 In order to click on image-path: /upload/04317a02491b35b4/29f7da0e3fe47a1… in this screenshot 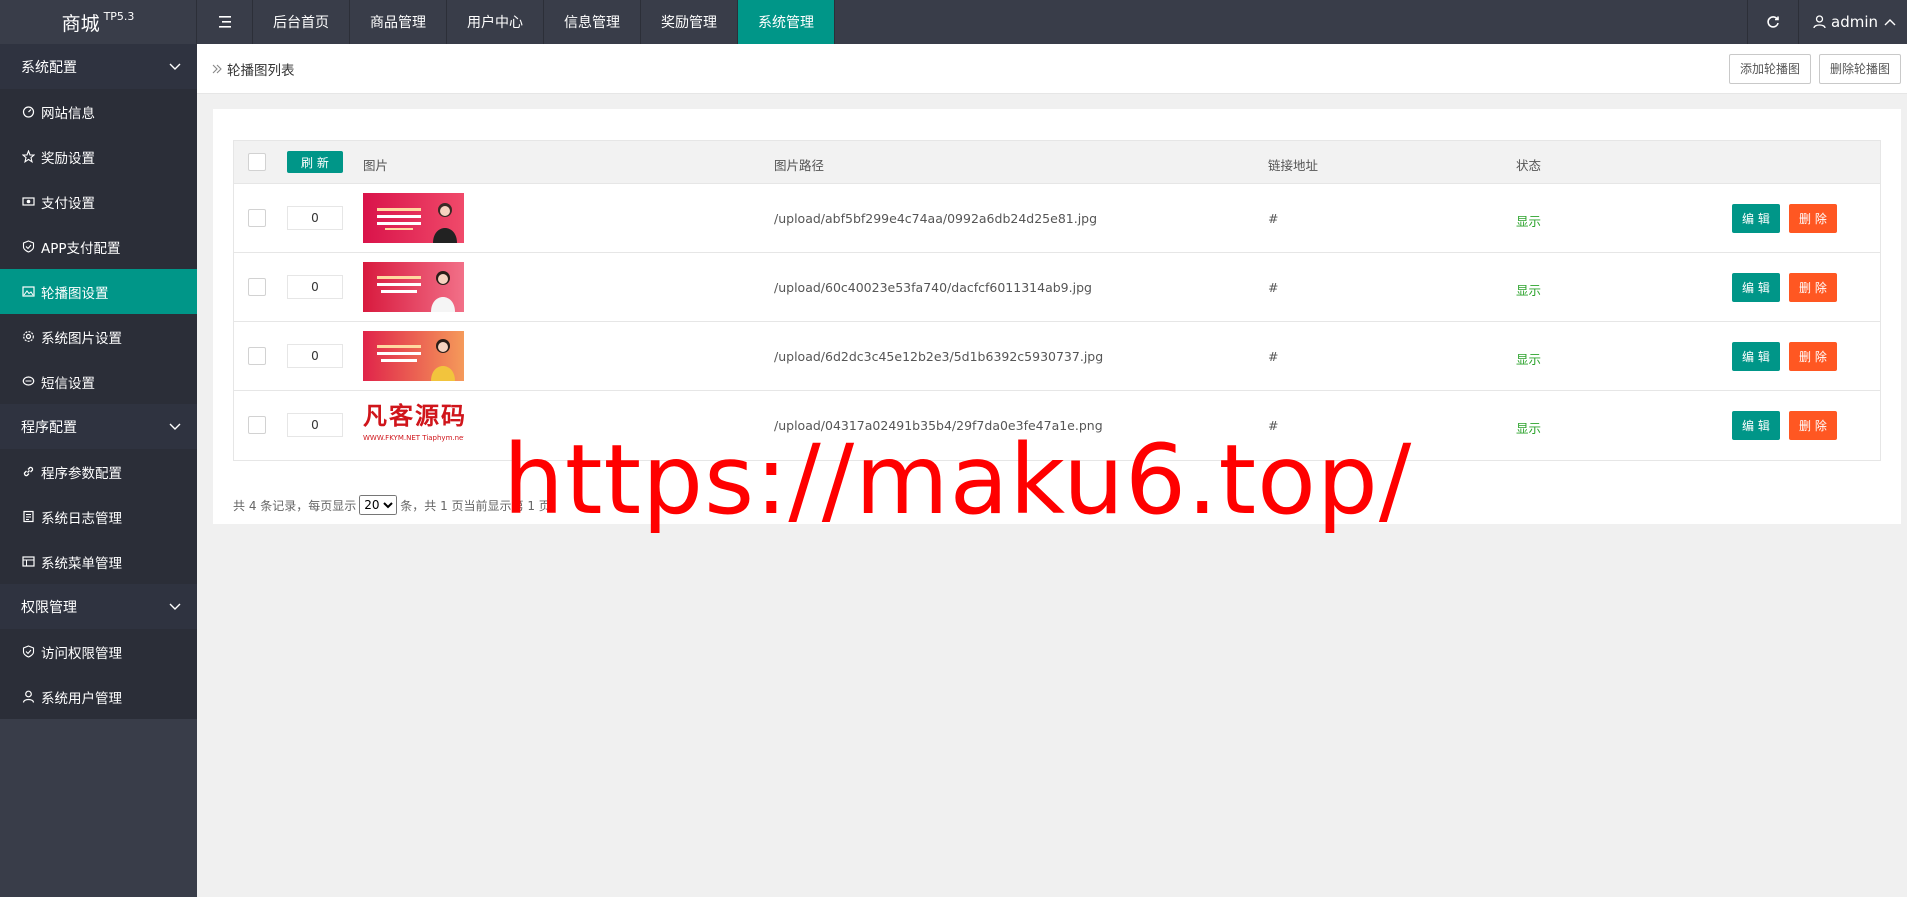, I will do `click(938, 425)`.